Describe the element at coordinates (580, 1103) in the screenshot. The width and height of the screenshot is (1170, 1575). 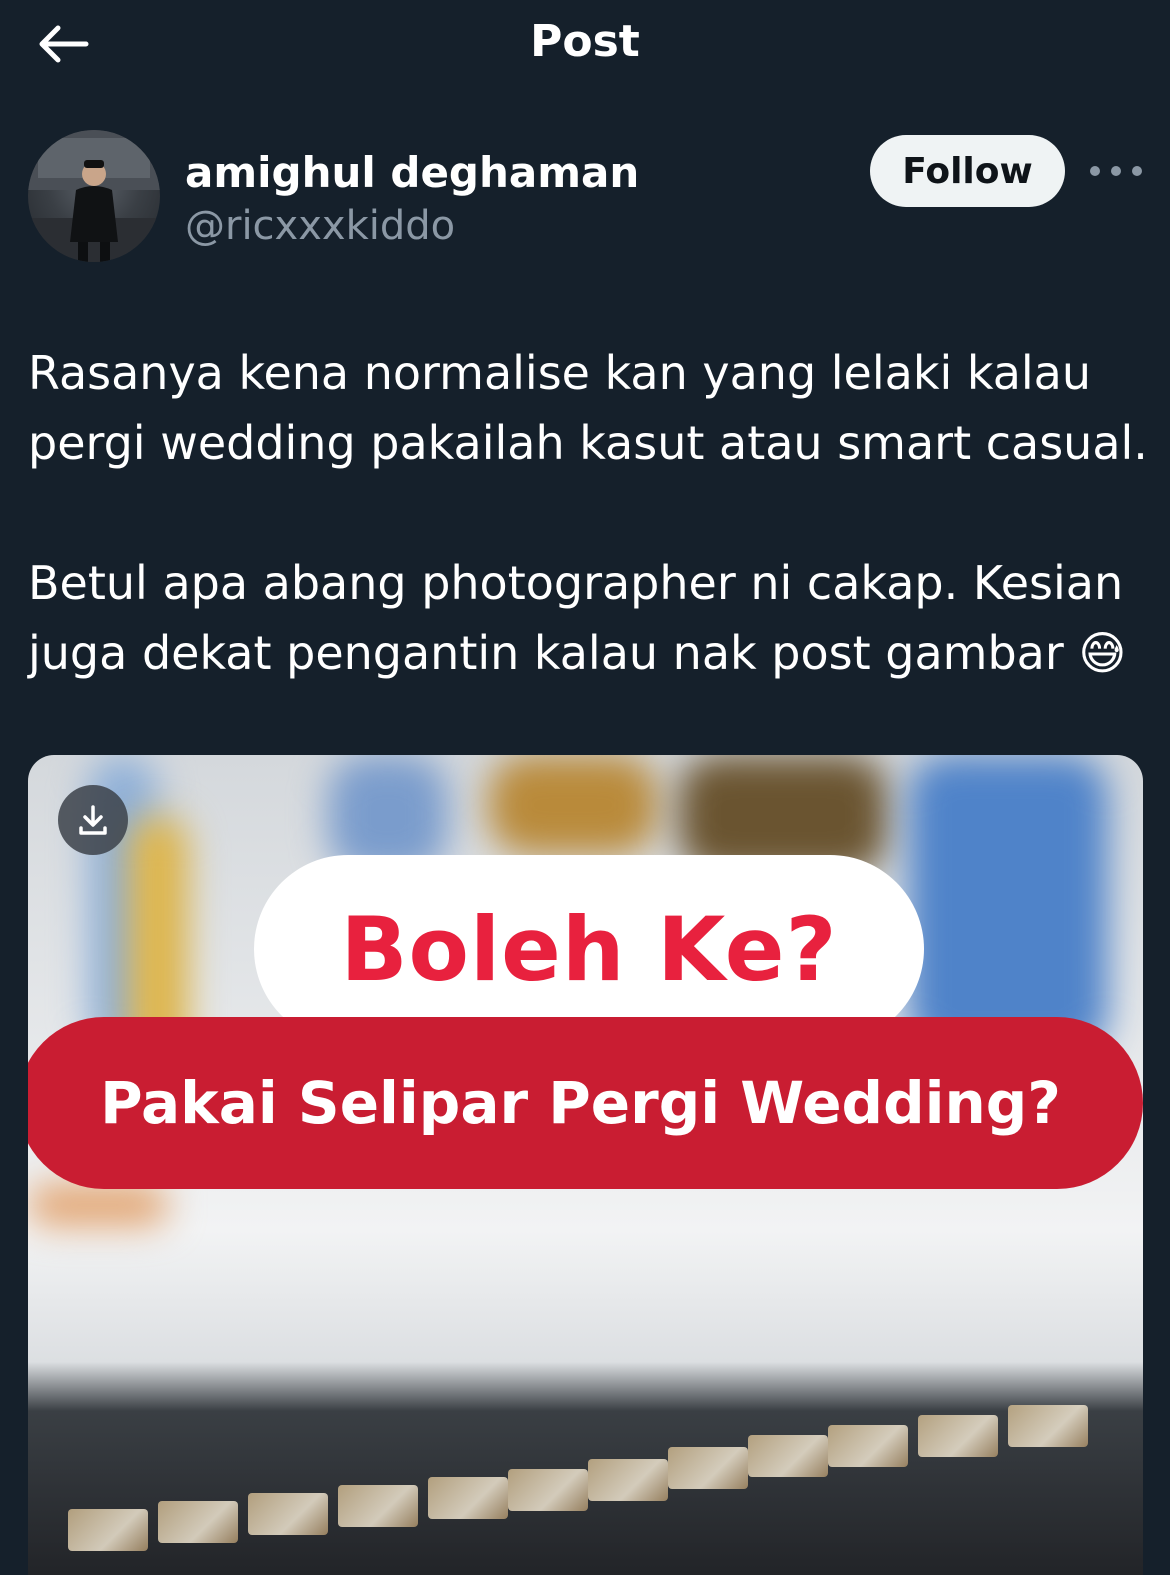
I see `overlay-subtitle: Pakai Selipar Pergi Wedding?` at that location.